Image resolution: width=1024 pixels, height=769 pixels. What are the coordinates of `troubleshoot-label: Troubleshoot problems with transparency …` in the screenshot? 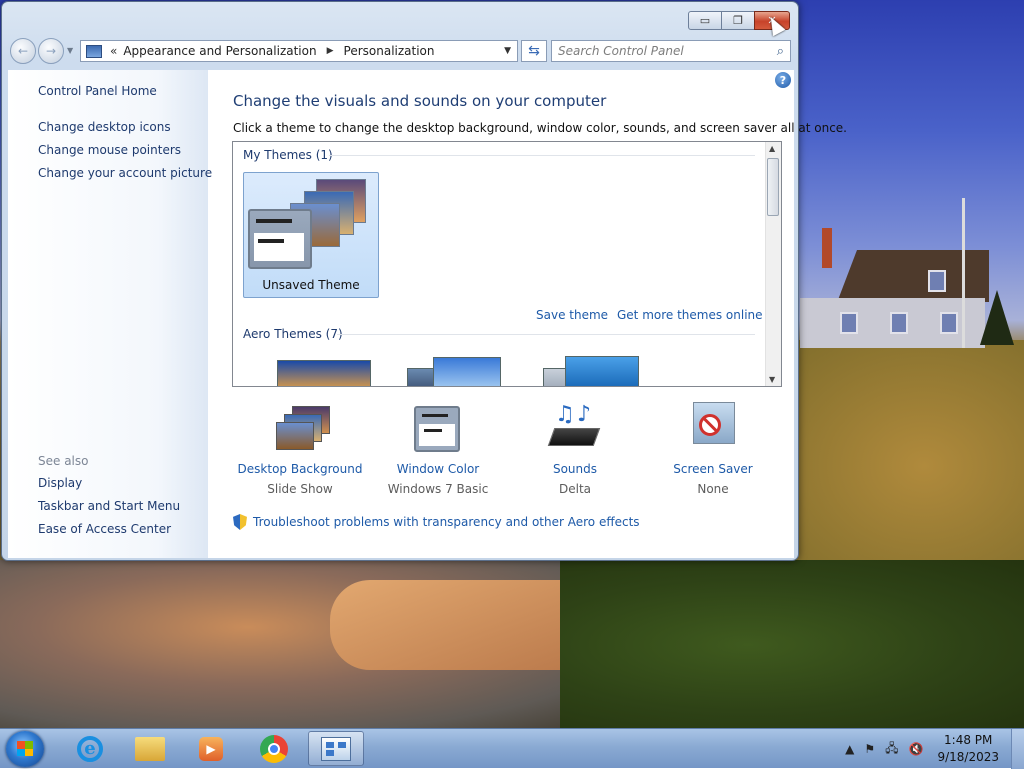 It's located at (446, 522).